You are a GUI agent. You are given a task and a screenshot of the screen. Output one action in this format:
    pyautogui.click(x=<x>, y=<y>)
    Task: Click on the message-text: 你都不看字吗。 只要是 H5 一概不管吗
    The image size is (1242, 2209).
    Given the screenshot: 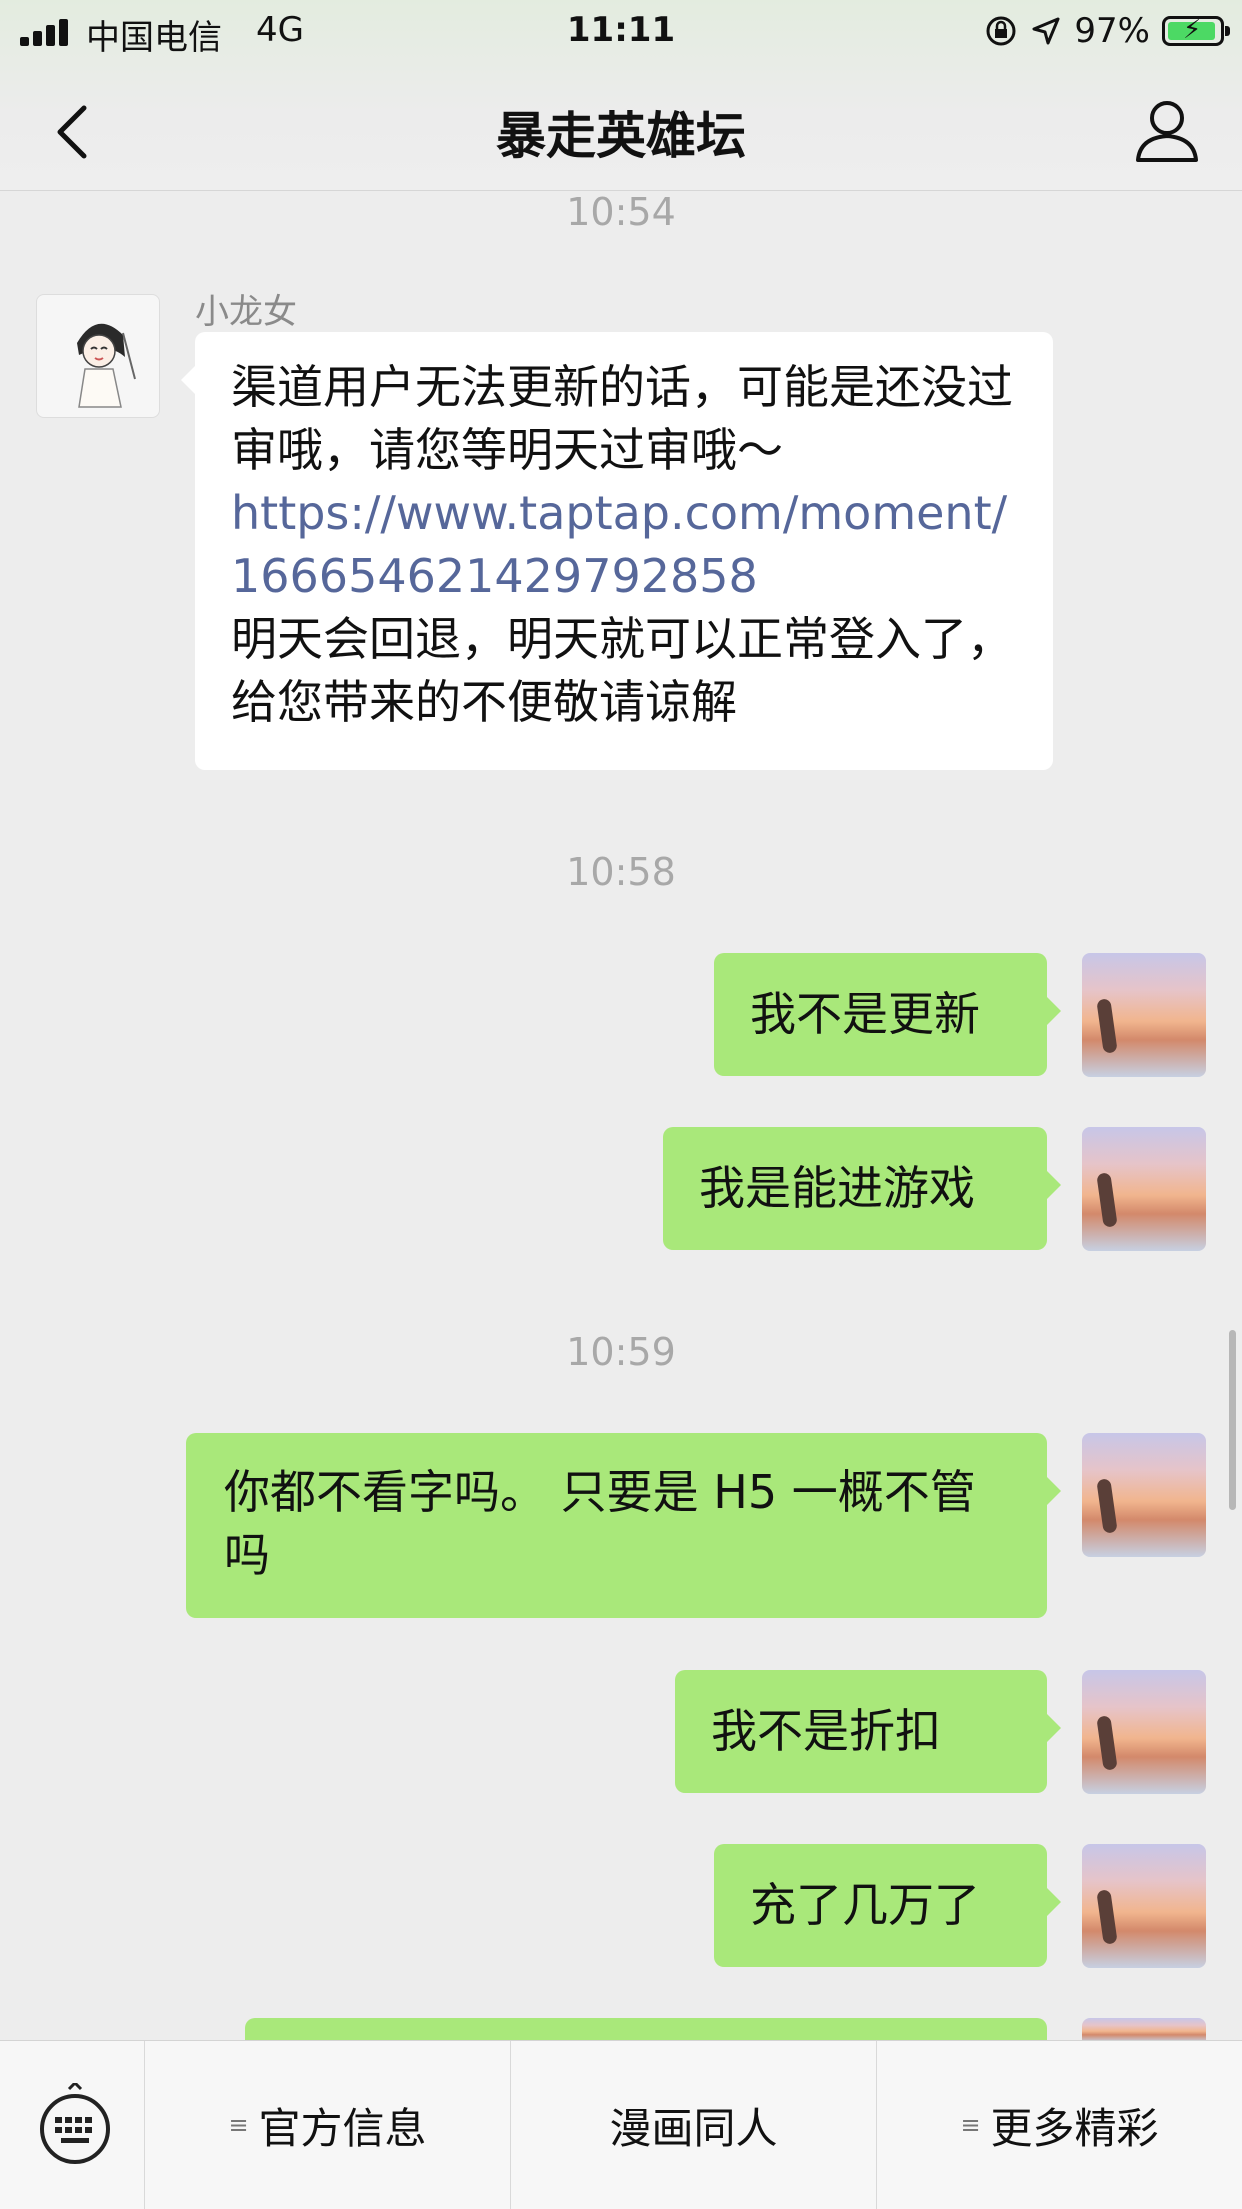 What is the action you would take?
    pyautogui.click(x=600, y=1523)
    